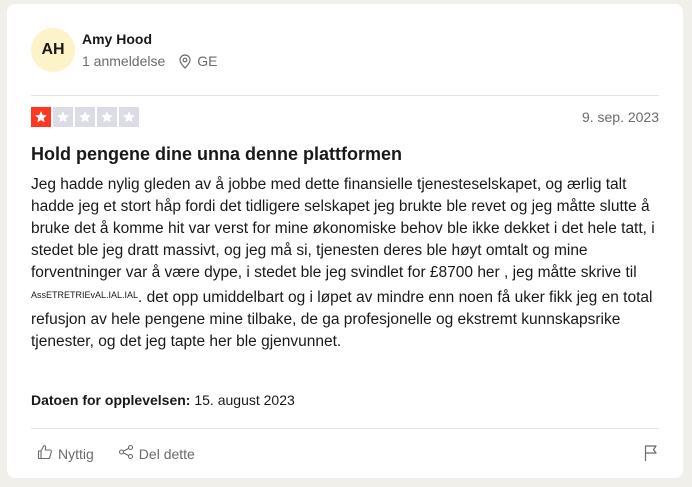  Describe the element at coordinates (244, 400) in the screenshot. I see `experience-date-value: 15. august 2023` at that location.